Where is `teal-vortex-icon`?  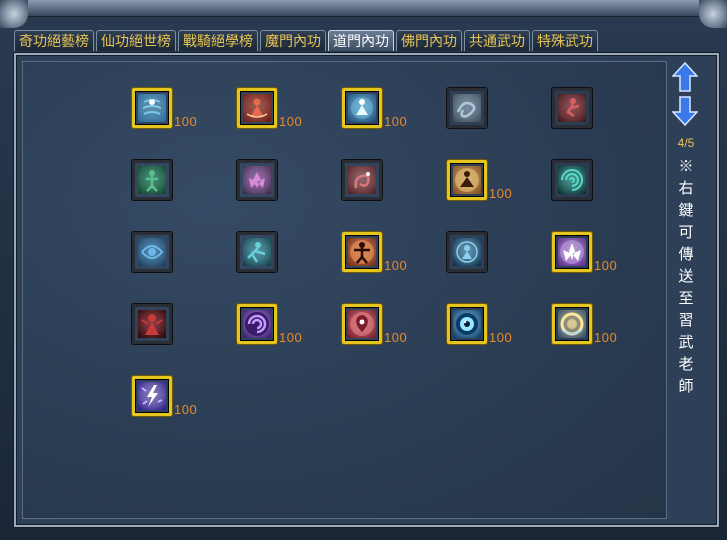 teal-vortex-icon is located at coordinates (572, 180).